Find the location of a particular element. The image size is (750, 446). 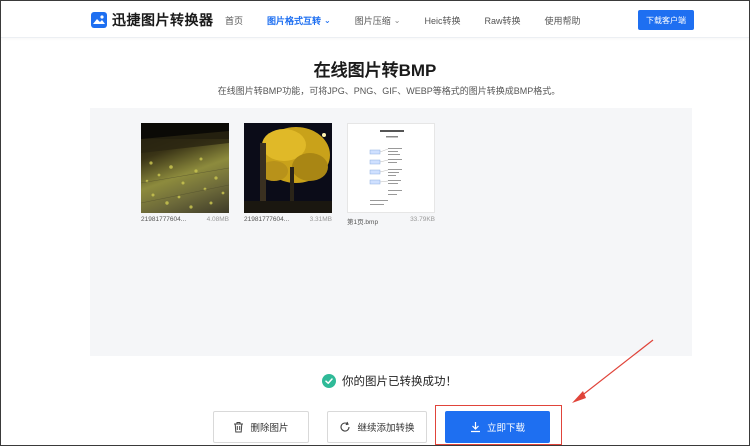

continue-add-button: 继续添加转换 is located at coordinates (377, 427).